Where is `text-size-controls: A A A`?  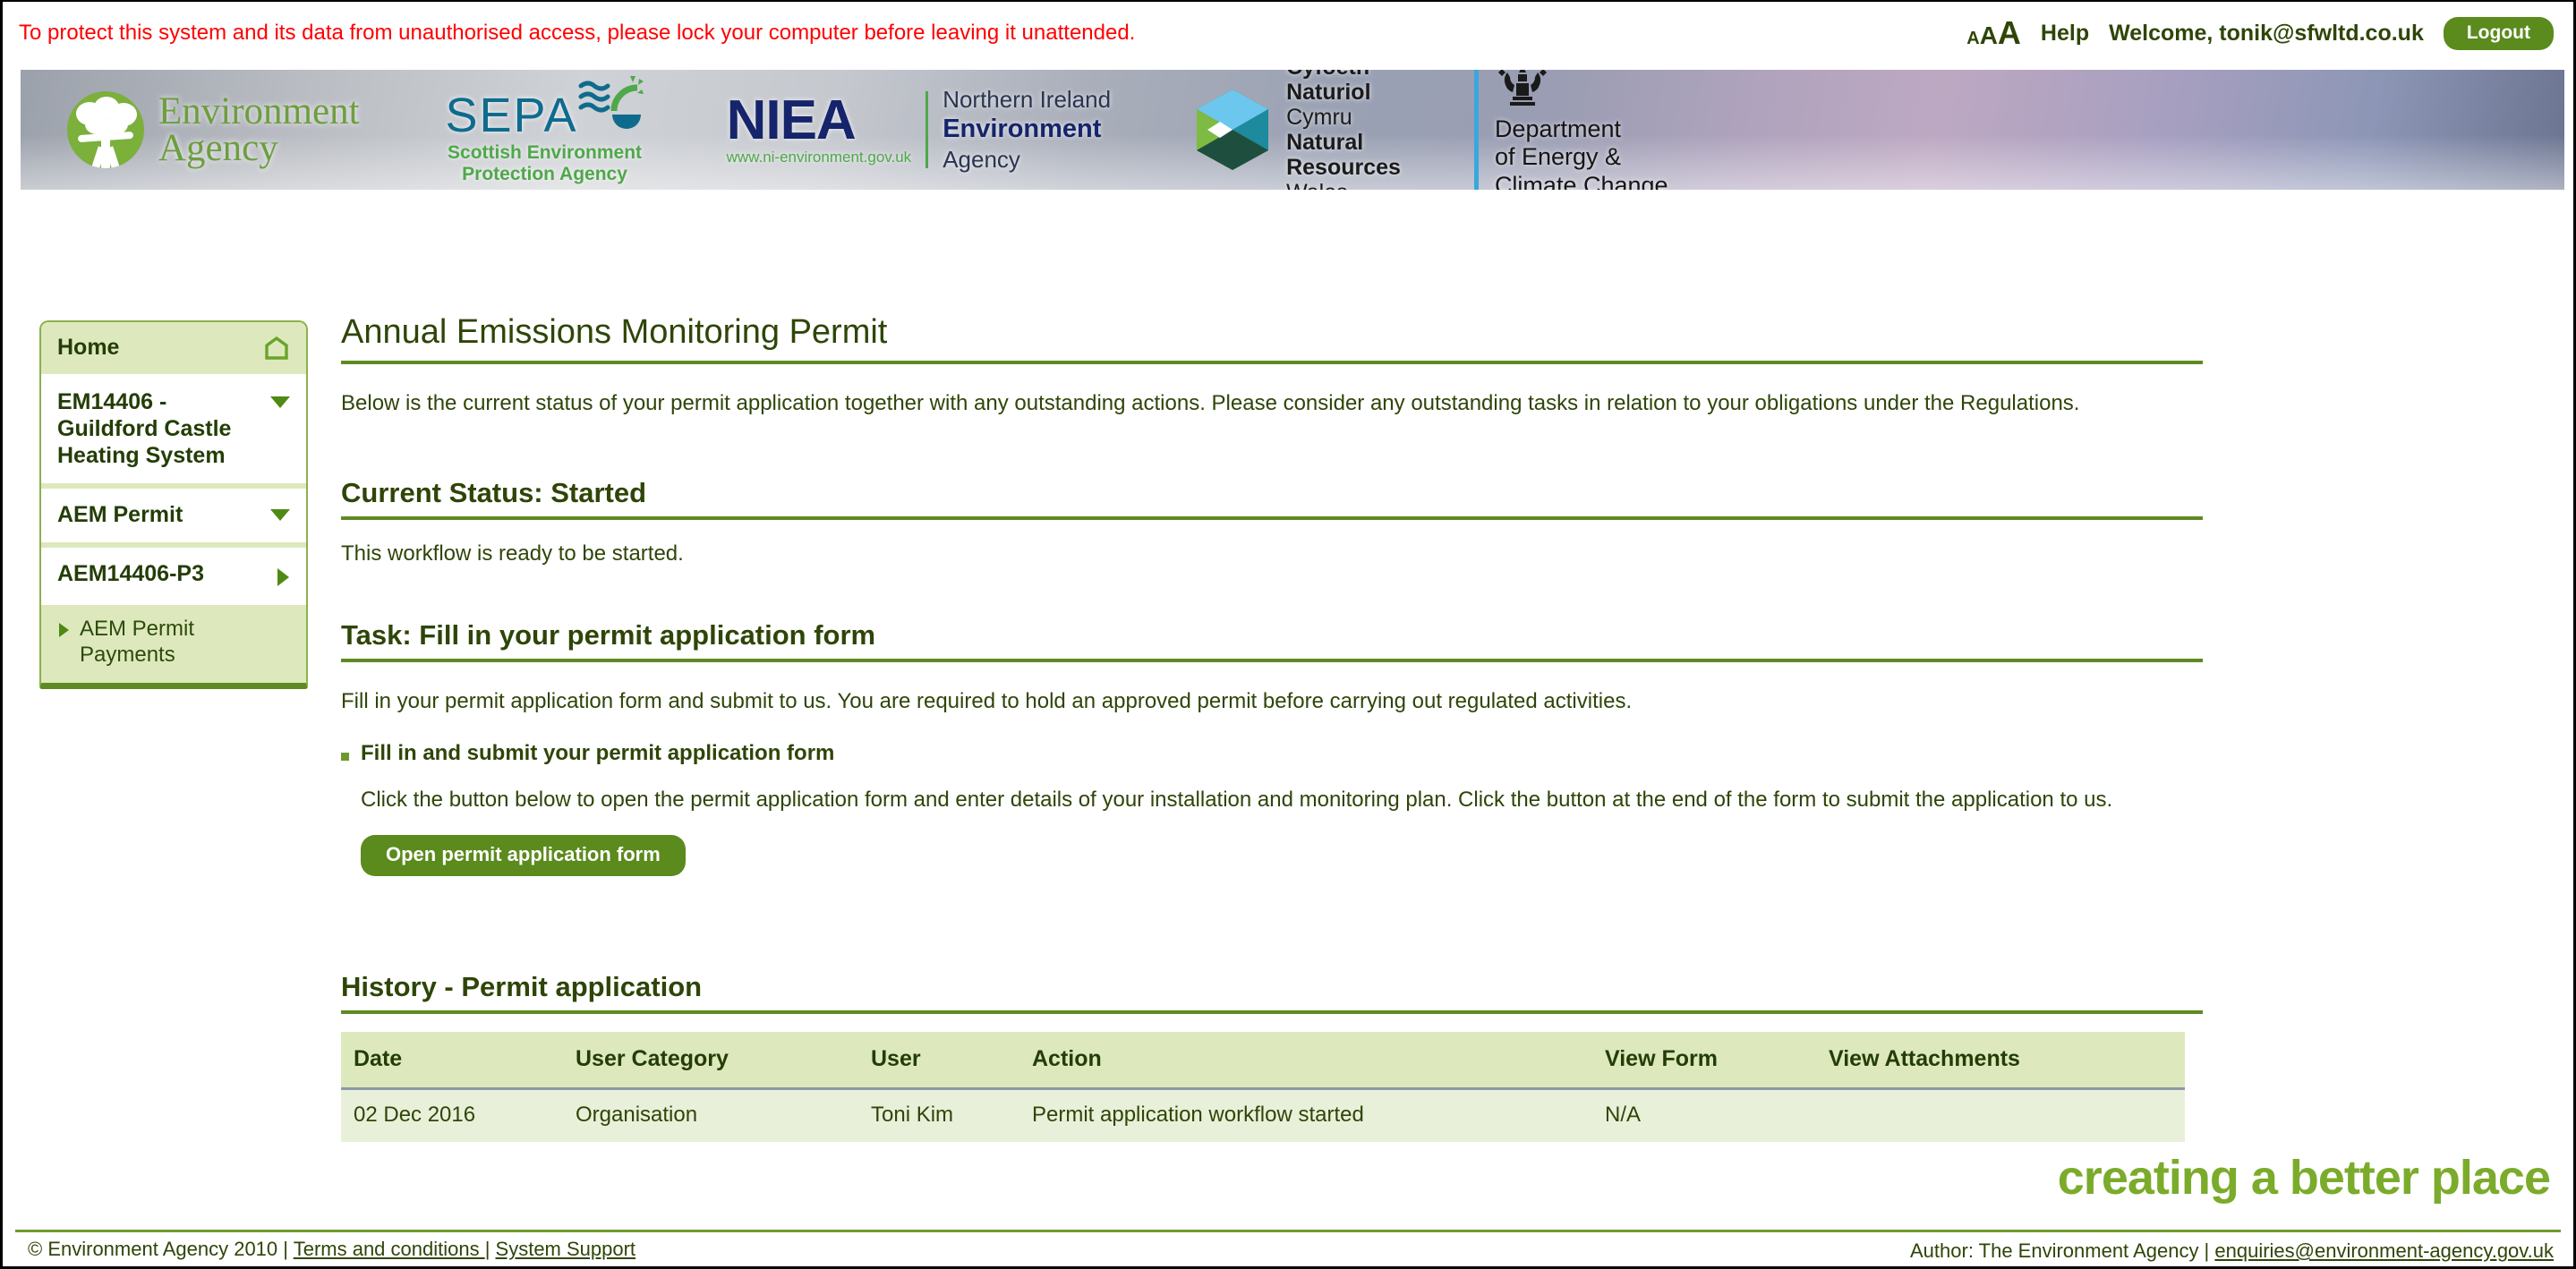
text-size-controls: A A A is located at coordinates (1993, 33).